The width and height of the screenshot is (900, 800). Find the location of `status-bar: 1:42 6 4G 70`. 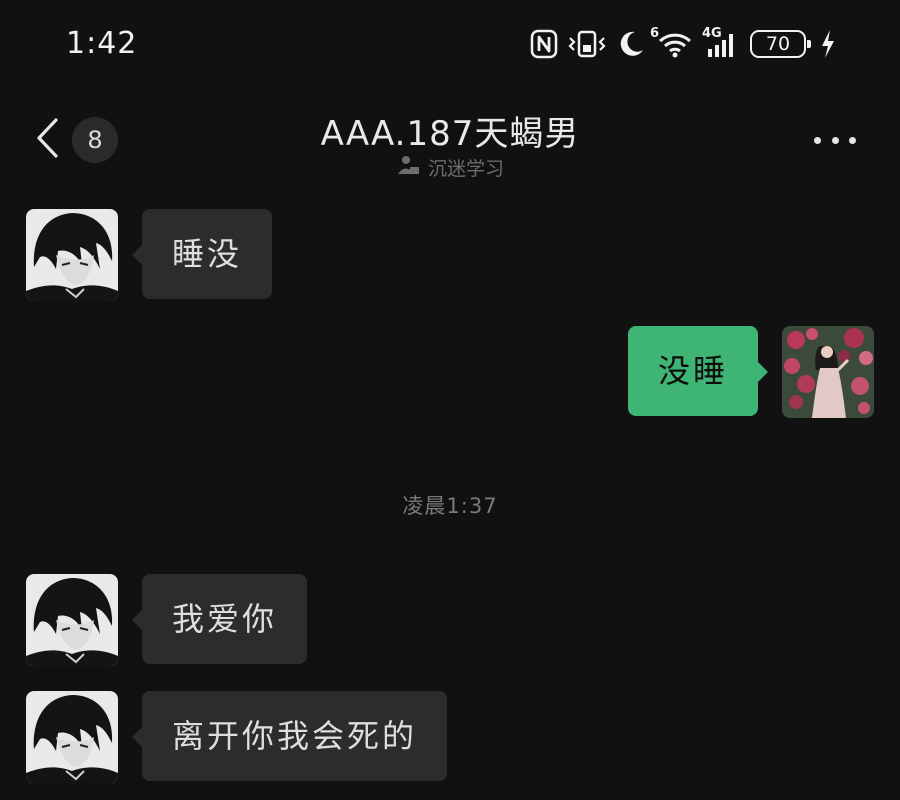

status-bar: 1:42 6 4G 70 is located at coordinates (450, 45).